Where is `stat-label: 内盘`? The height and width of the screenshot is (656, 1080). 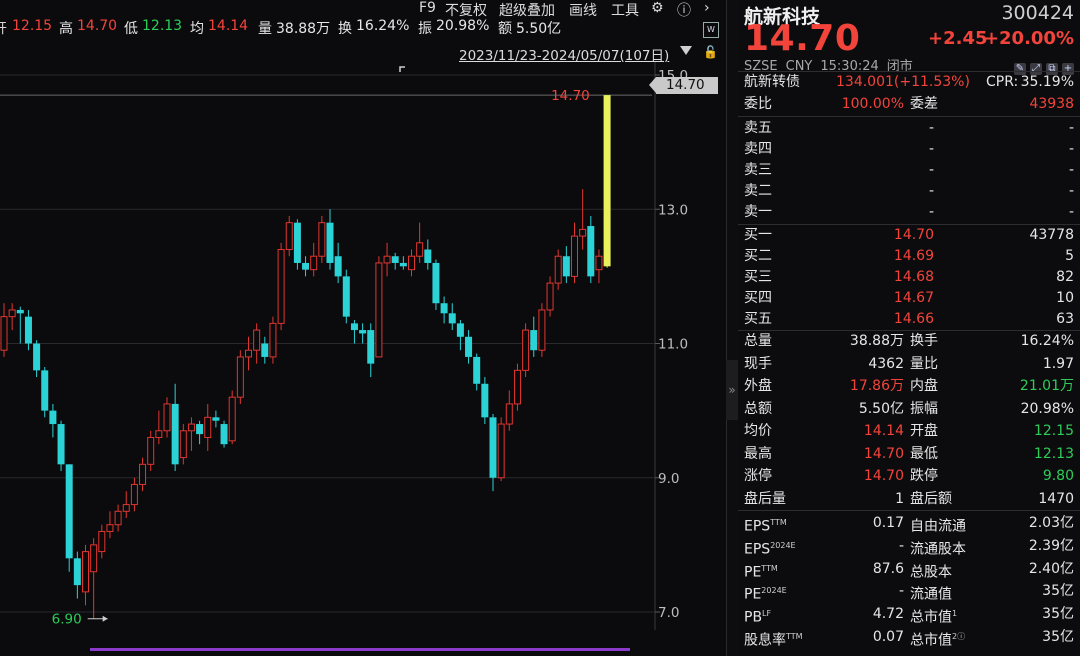 stat-label: 内盘 is located at coordinates (924, 386).